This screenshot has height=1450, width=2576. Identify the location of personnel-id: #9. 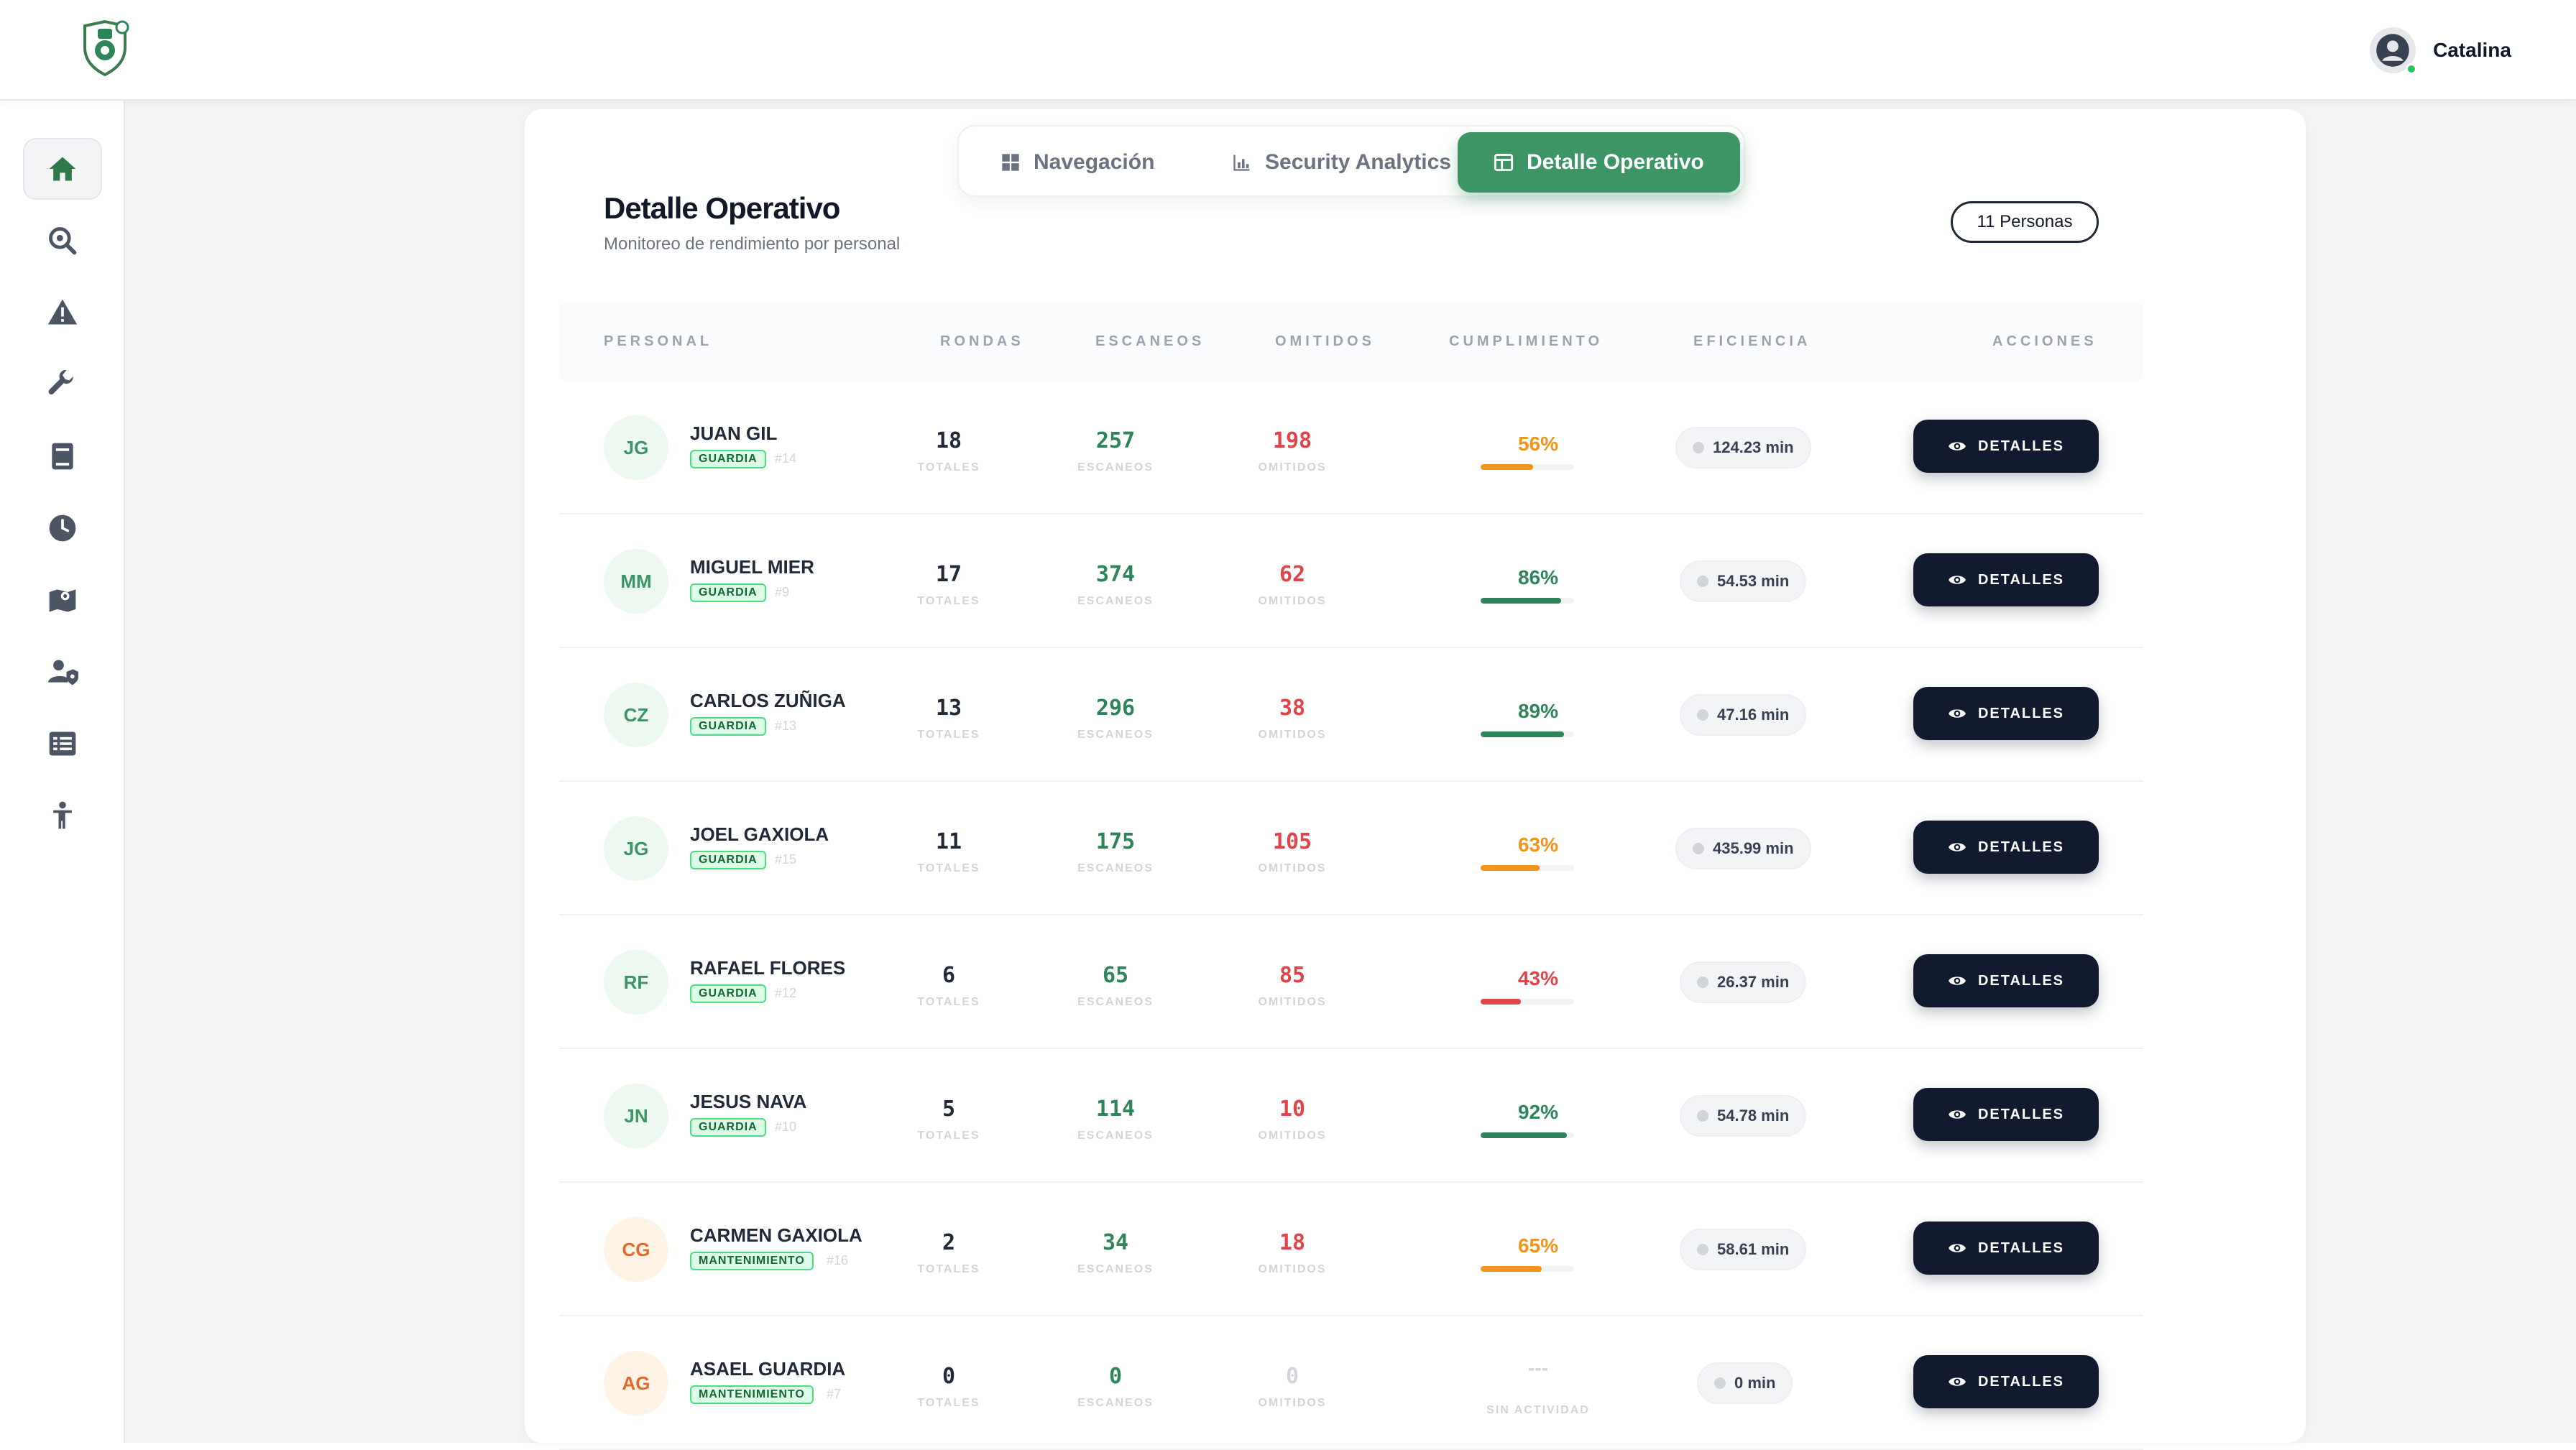
(782, 592).